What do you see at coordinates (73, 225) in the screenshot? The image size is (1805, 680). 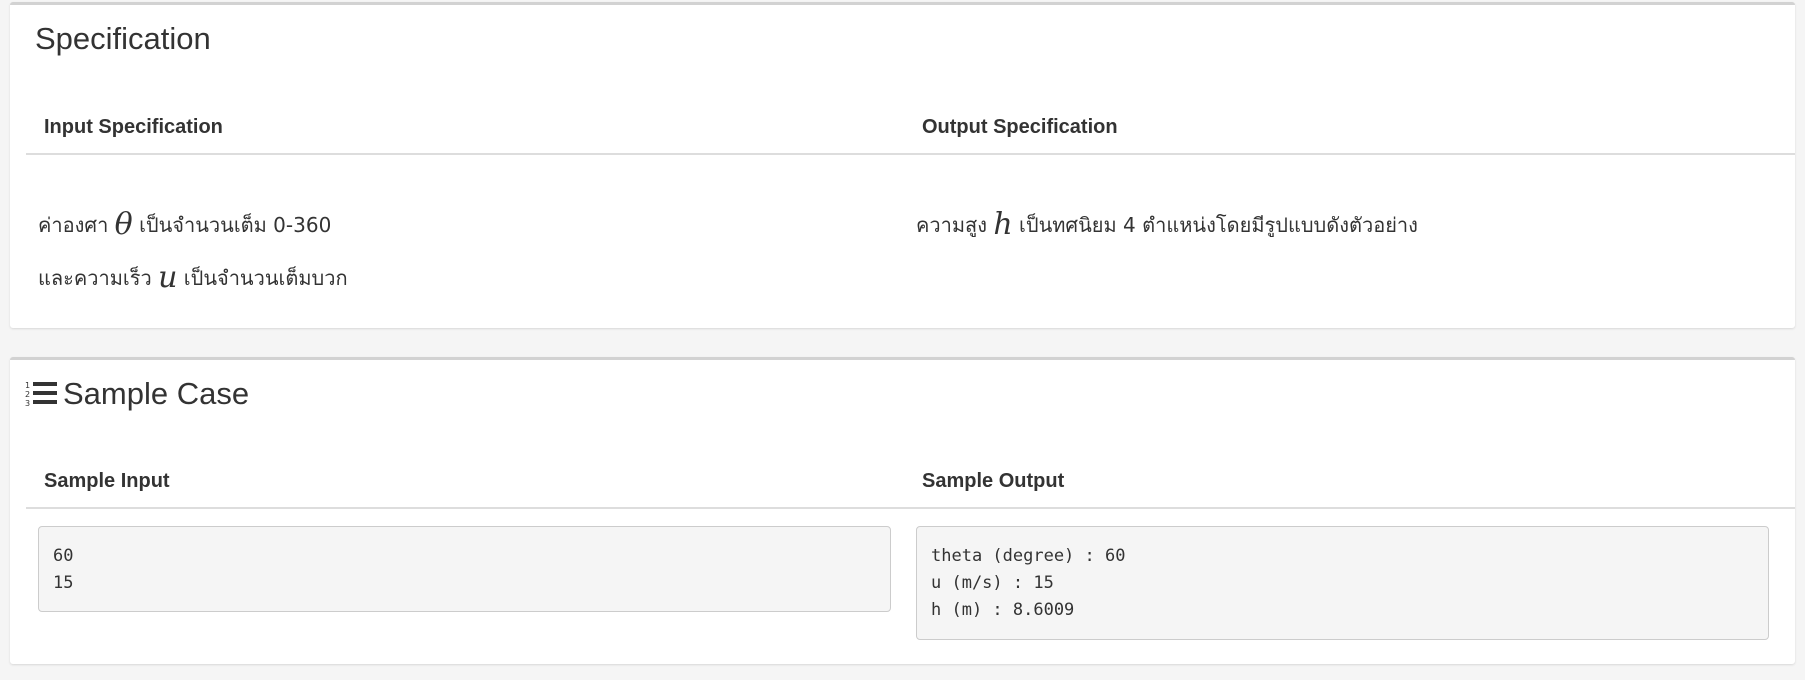 I see `input-spec-line1-before: ค่าองศา` at bounding box center [73, 225].